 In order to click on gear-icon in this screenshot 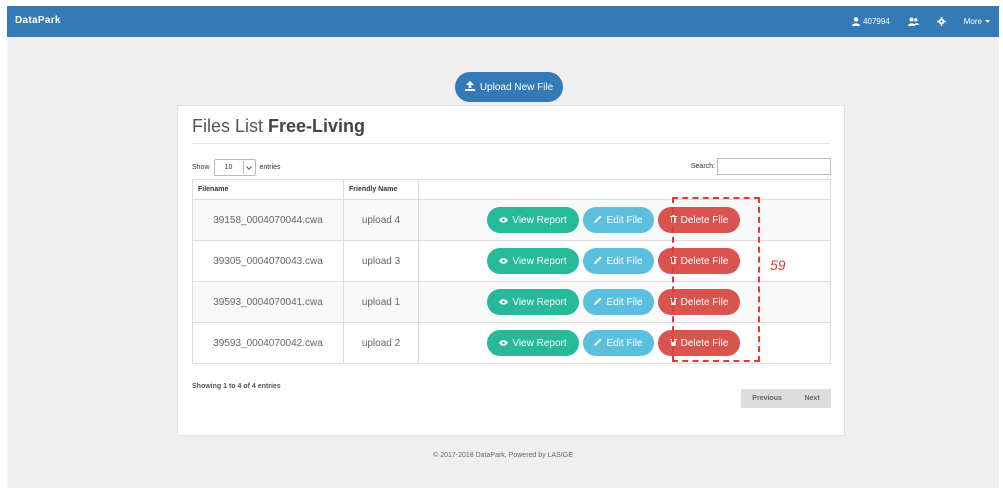, I will do `click(941, 21)`.